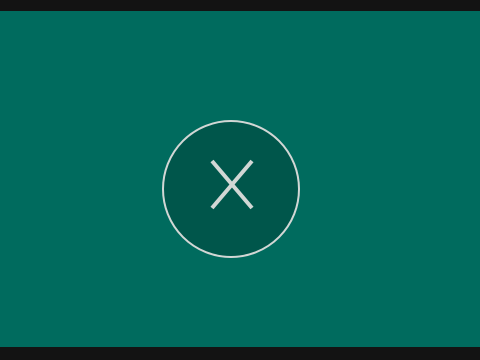 This screenshot has width=480, height=360. I want to click on close-icon, so click(232, 184).